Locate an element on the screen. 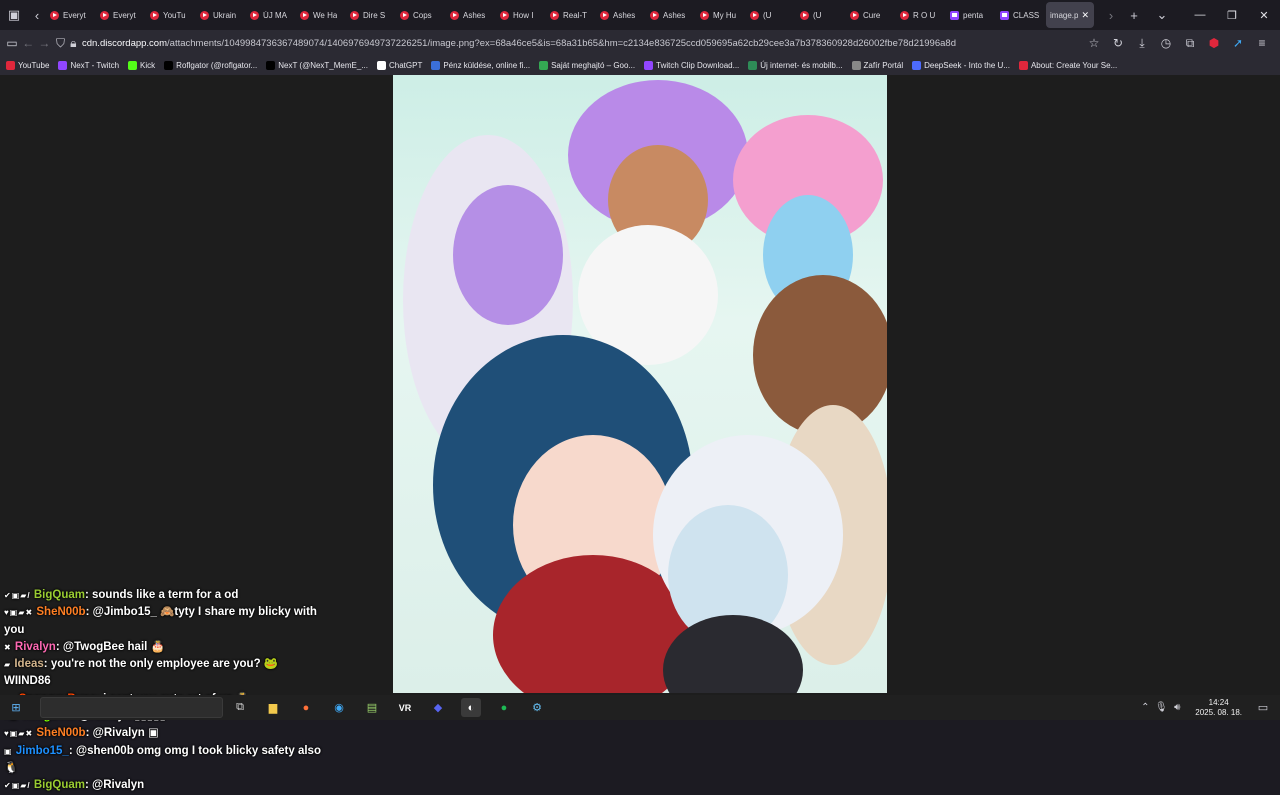  extensions-icon: ⧉ is located at coordinates (1190, 43).